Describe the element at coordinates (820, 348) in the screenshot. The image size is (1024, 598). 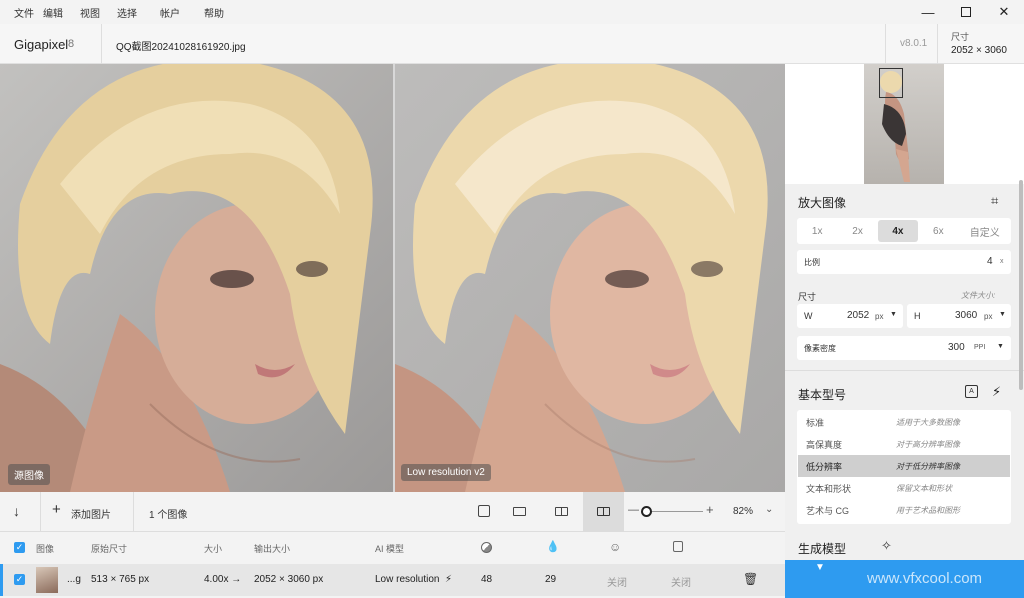
I see `ppi-label: 像素密度` at that location.